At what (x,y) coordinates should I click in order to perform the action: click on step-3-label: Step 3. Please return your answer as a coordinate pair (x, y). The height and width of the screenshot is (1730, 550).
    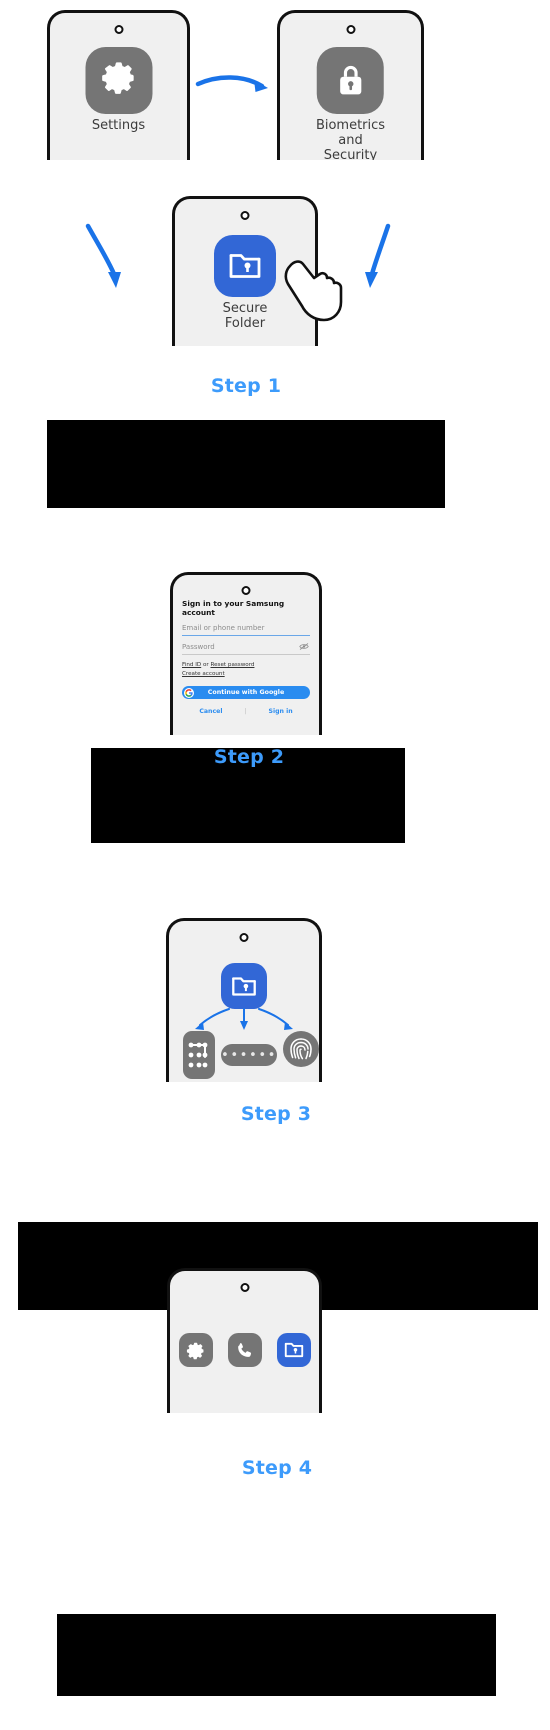
    Looking at the image, I should click on (276, 1114).